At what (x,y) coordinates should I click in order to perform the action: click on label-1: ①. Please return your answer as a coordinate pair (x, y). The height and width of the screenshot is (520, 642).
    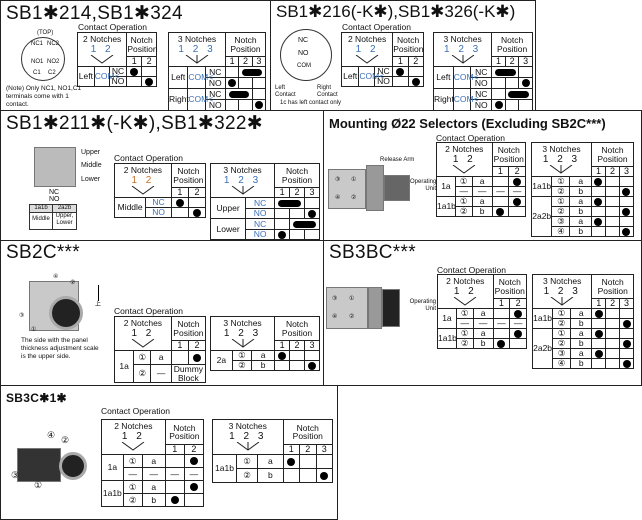
    Looking at the image, I should click on (38, 485).